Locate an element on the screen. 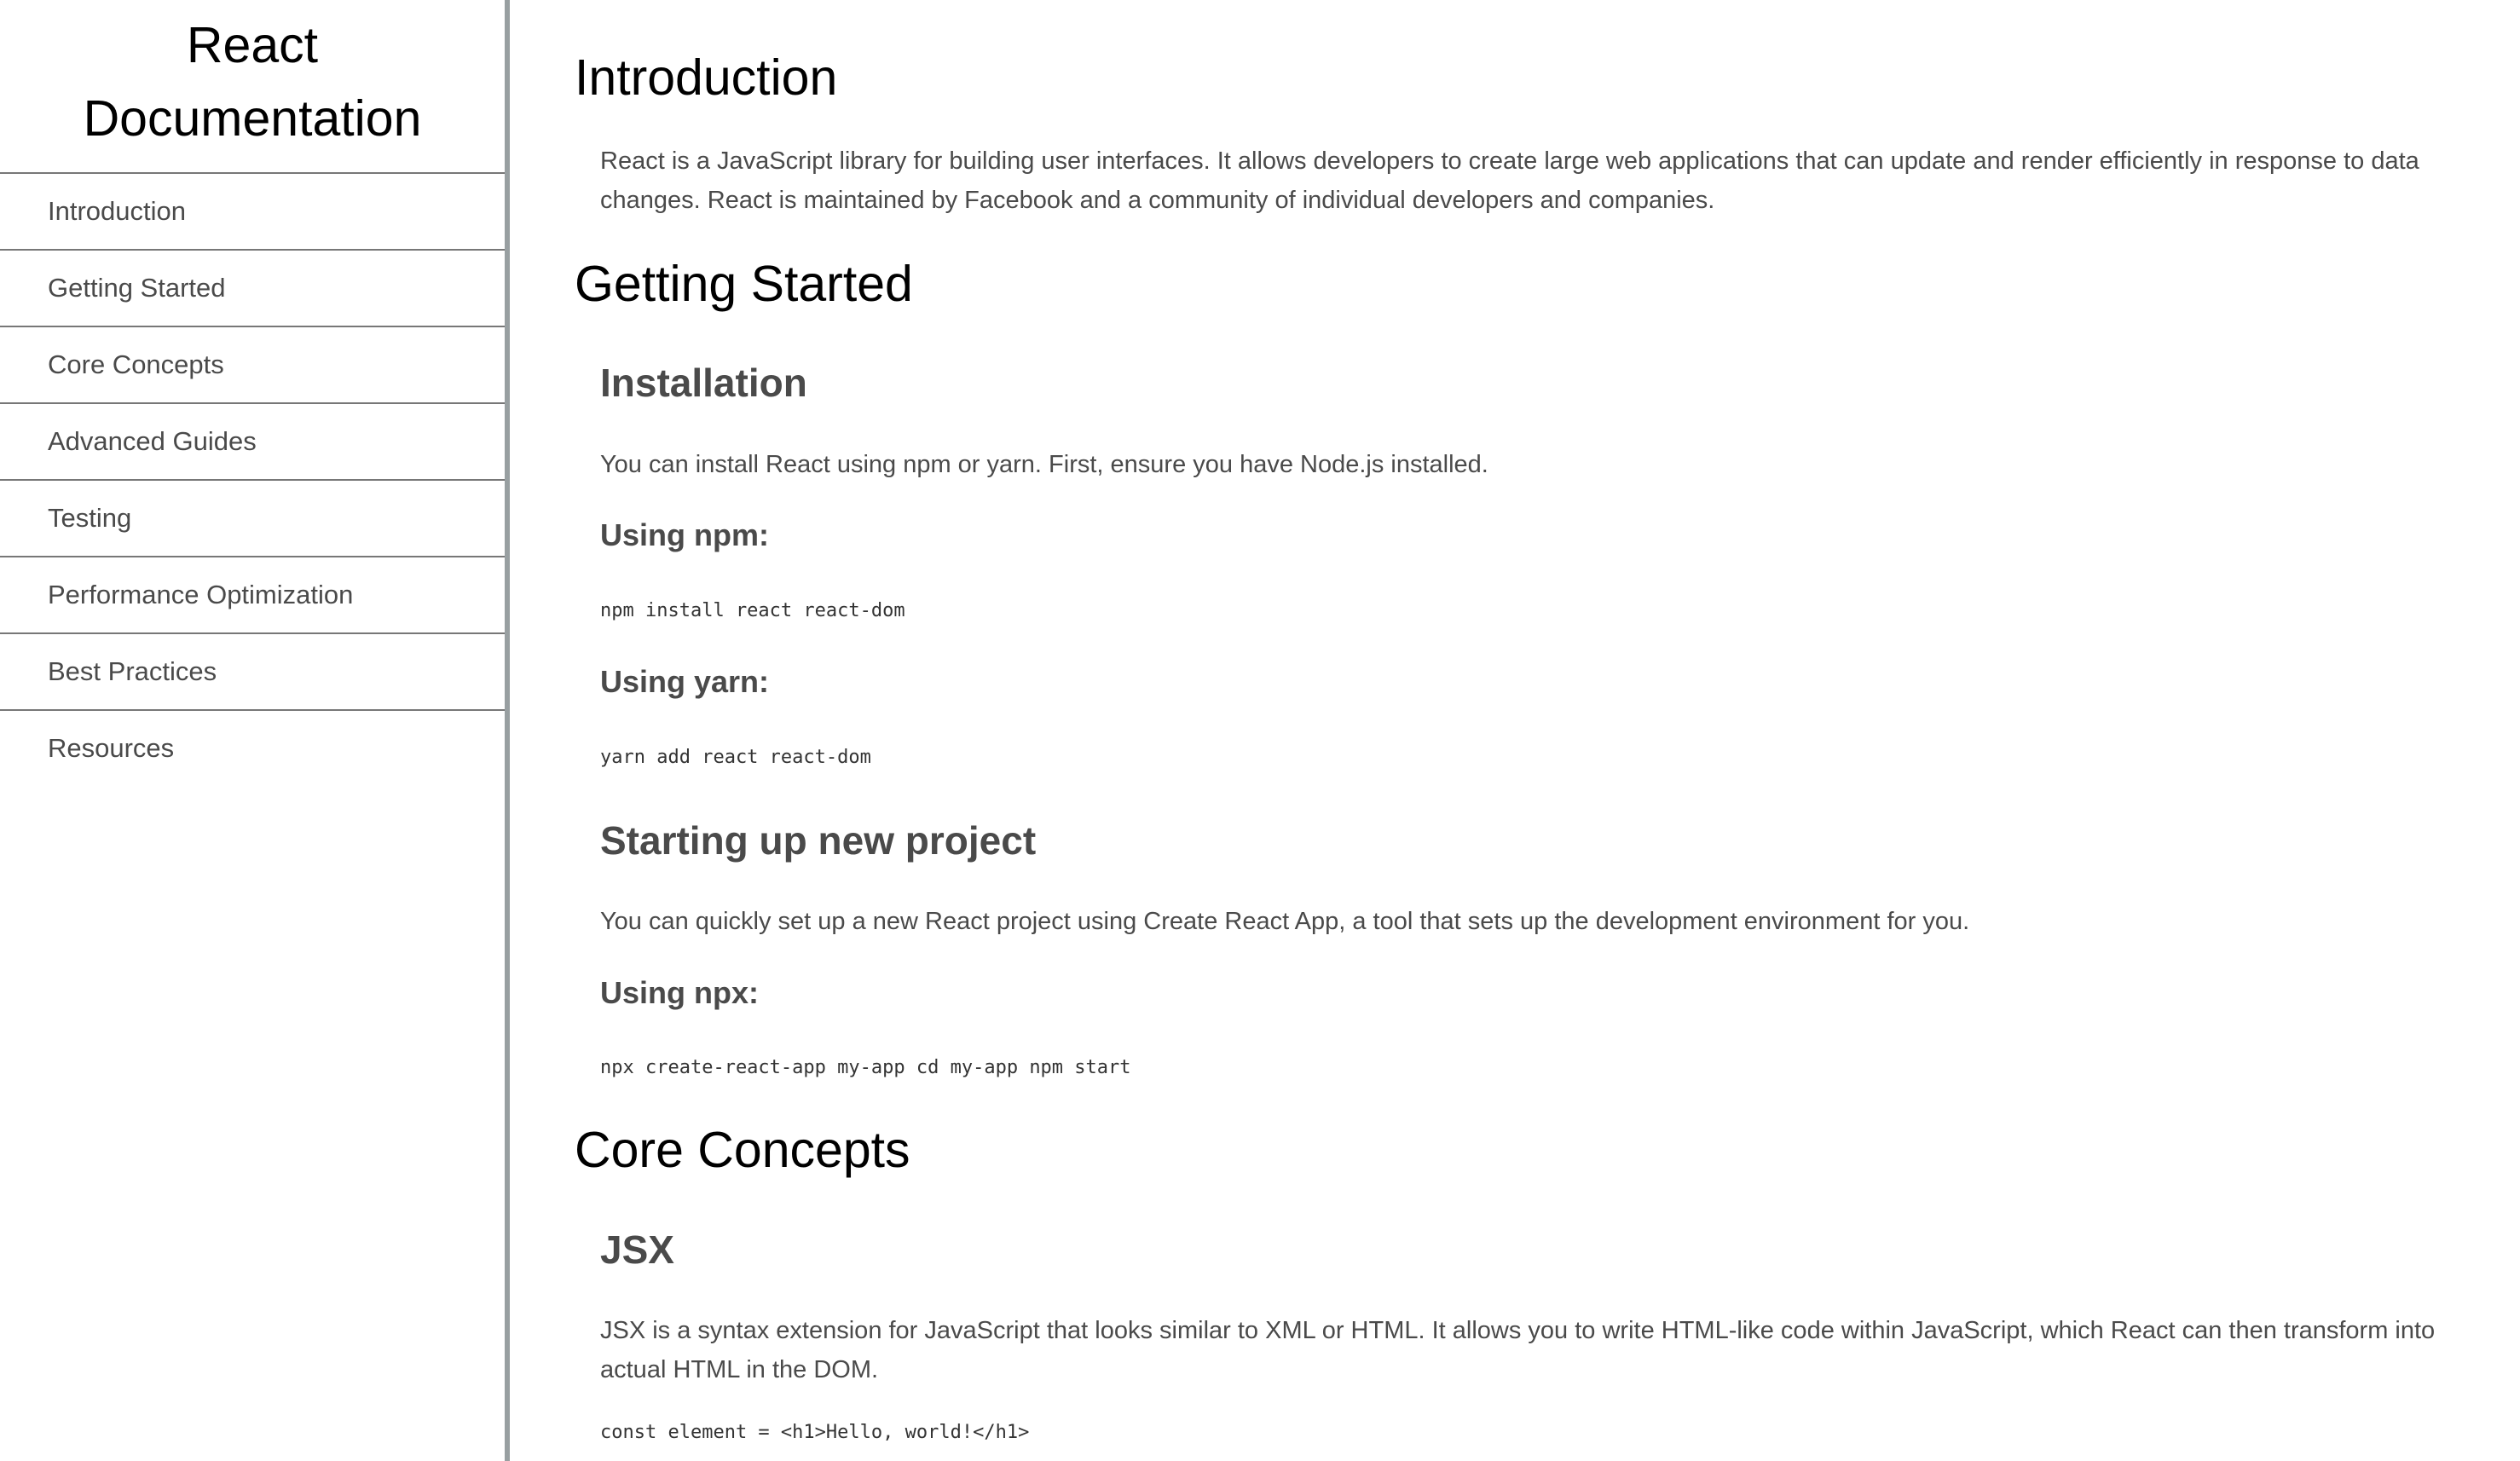 This screenshot has height=1461, width=2520. sidebar-title: React Documentation is located at coordinates (252, 87).